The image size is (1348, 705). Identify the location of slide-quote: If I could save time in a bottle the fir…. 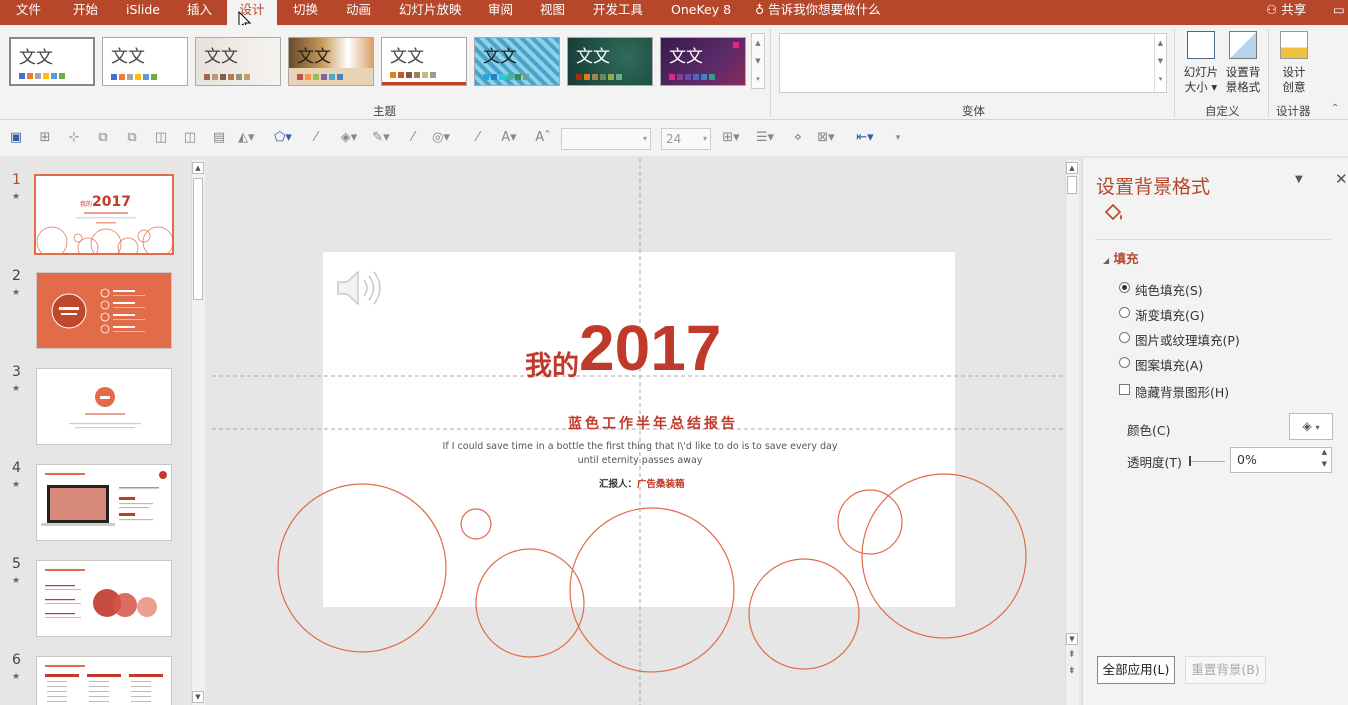
(640, 454).